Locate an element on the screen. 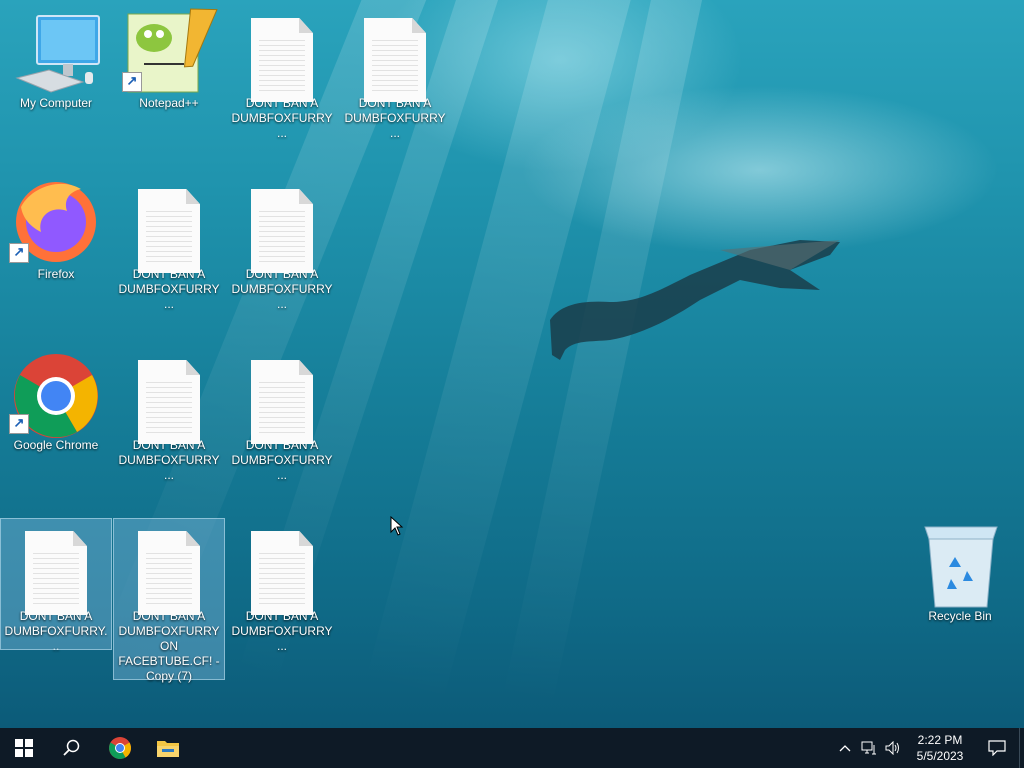 The image size is (1024, 768). desktop-icon-firefox: ↗ Firefox is located at coordinates (56, 229).